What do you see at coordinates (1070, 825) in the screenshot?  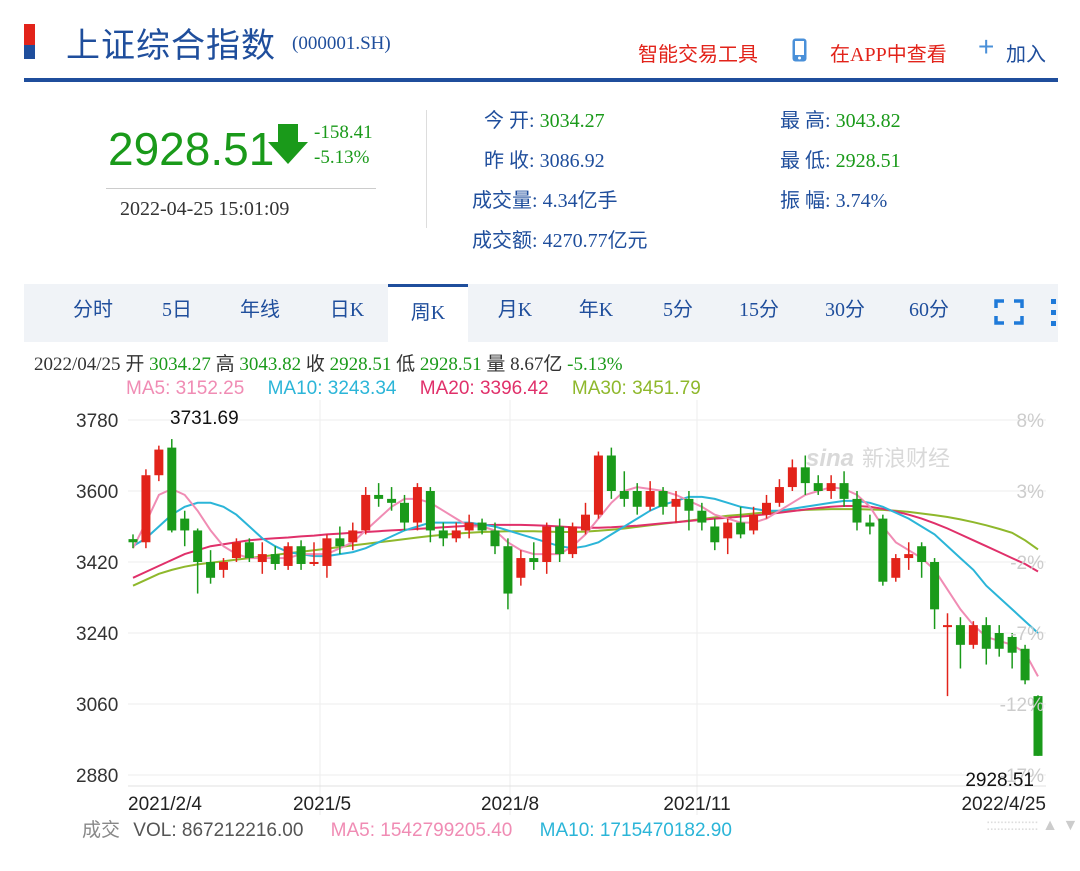 I see `down-arrow-icon: ▼` at bounding box center [1070, 825].